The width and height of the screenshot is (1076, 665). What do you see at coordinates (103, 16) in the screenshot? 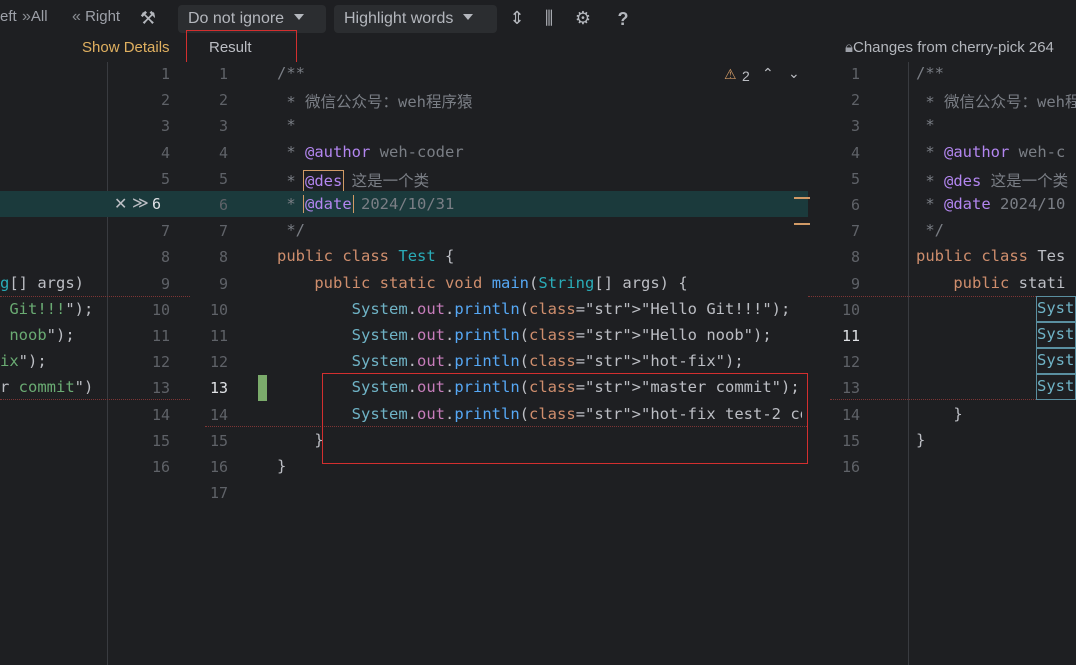
I see `accept-right-label: Right` at bounding box center [103, 16].